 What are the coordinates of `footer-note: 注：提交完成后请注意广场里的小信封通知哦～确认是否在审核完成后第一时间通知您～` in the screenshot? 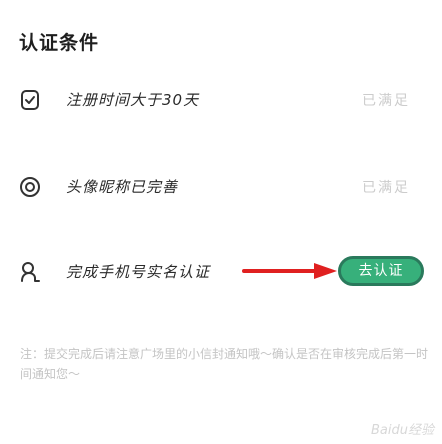 It's located at (224, 364).